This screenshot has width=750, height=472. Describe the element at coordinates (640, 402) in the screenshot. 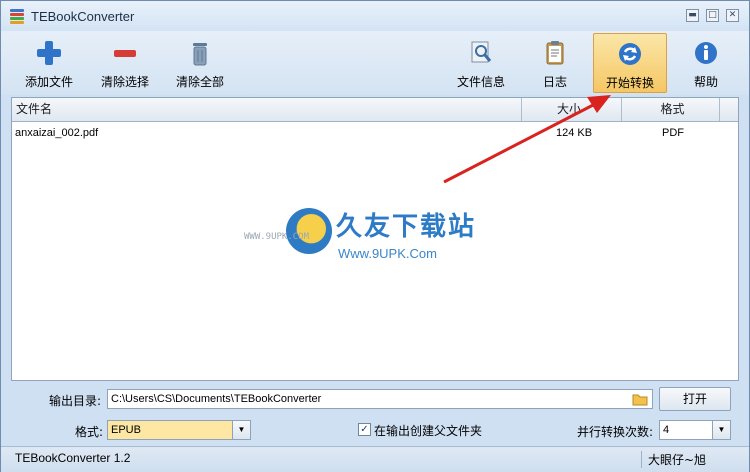

I see `folder-icon` at that location.